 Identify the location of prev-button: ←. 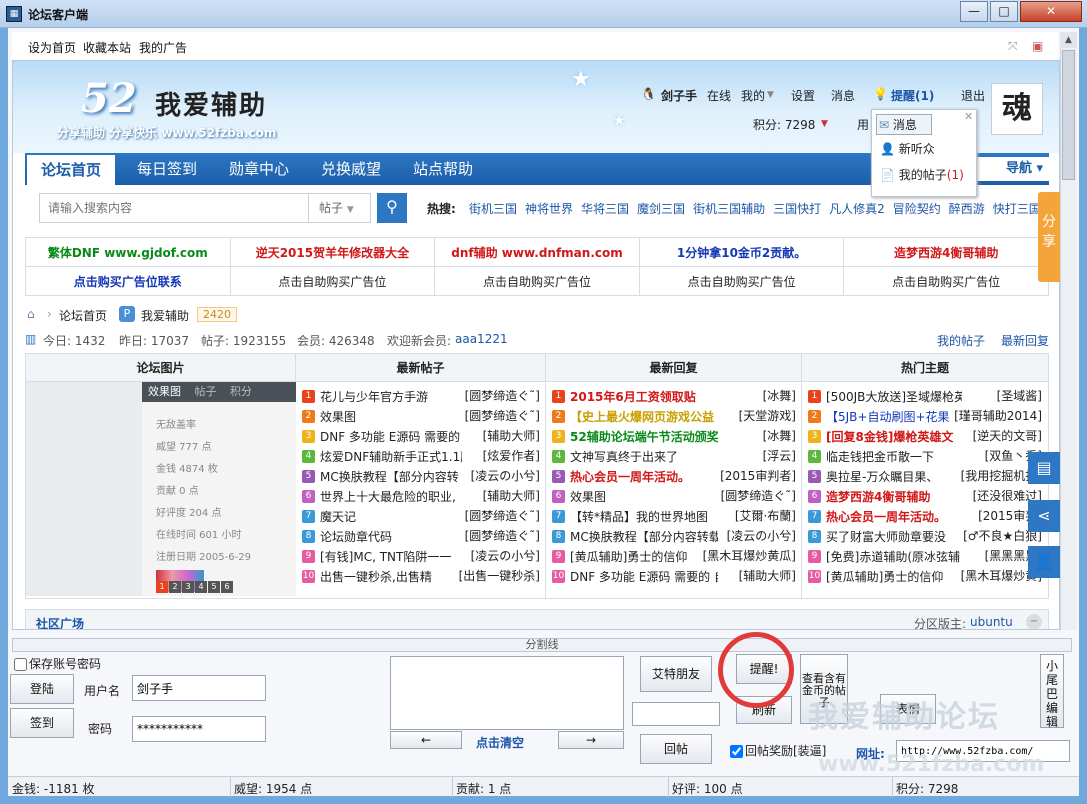
(426, 740).